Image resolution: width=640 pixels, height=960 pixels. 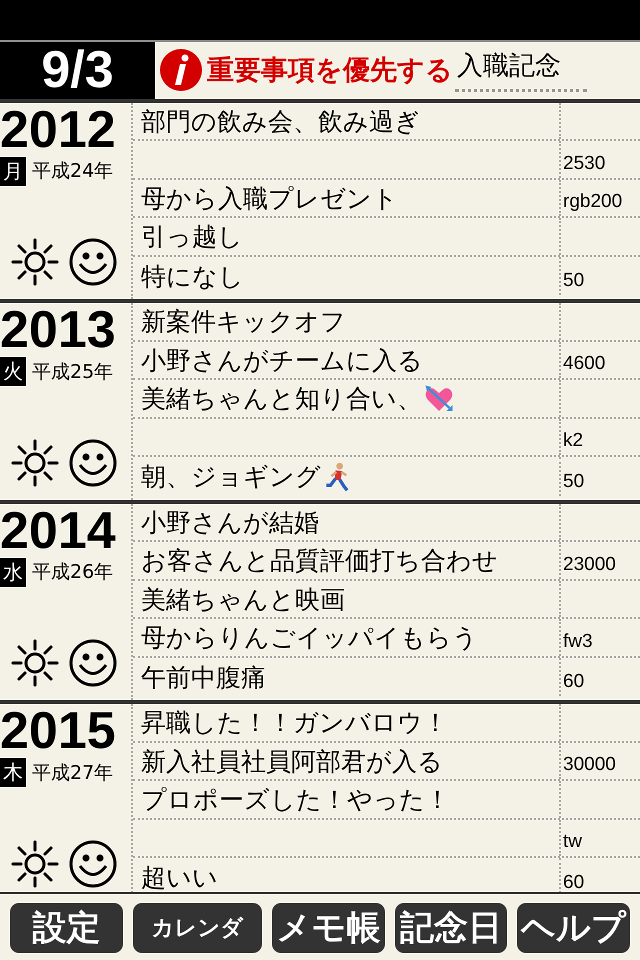 I want to click on value-text: rgb200, so click(x=592, y=202).